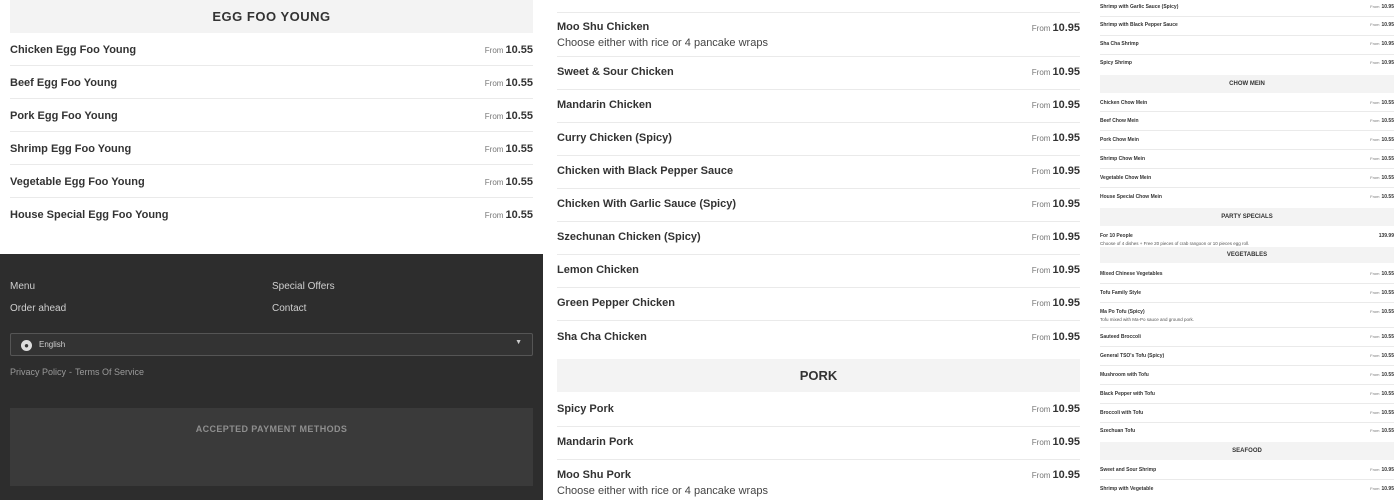  I want to click on menu-item: Spicy Shrimp From 10.95, so click(1247, 64).